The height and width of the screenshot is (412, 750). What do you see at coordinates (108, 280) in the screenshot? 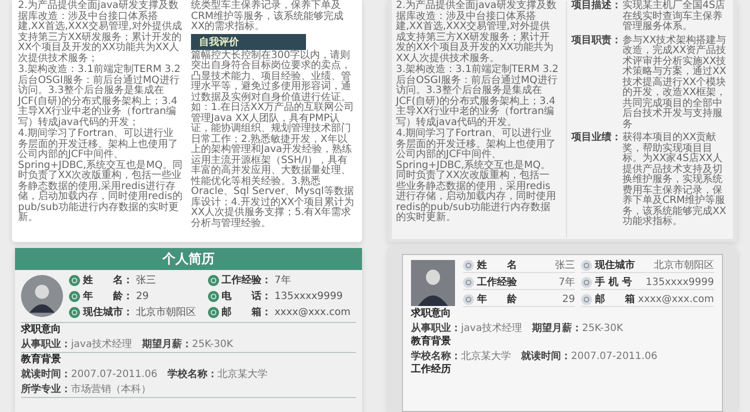
I see `field-label: 姓 名：` at bounding box center [108, 280].